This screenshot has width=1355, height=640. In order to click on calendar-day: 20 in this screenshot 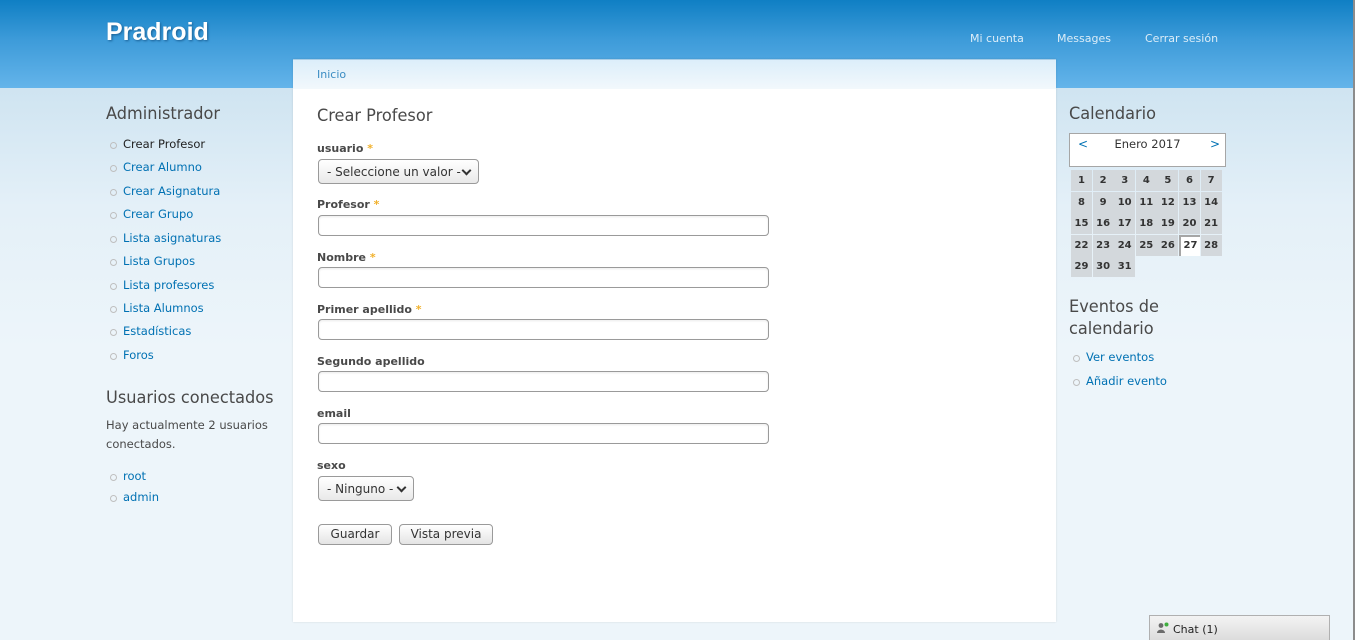, I will do `click(1189, 224)`.